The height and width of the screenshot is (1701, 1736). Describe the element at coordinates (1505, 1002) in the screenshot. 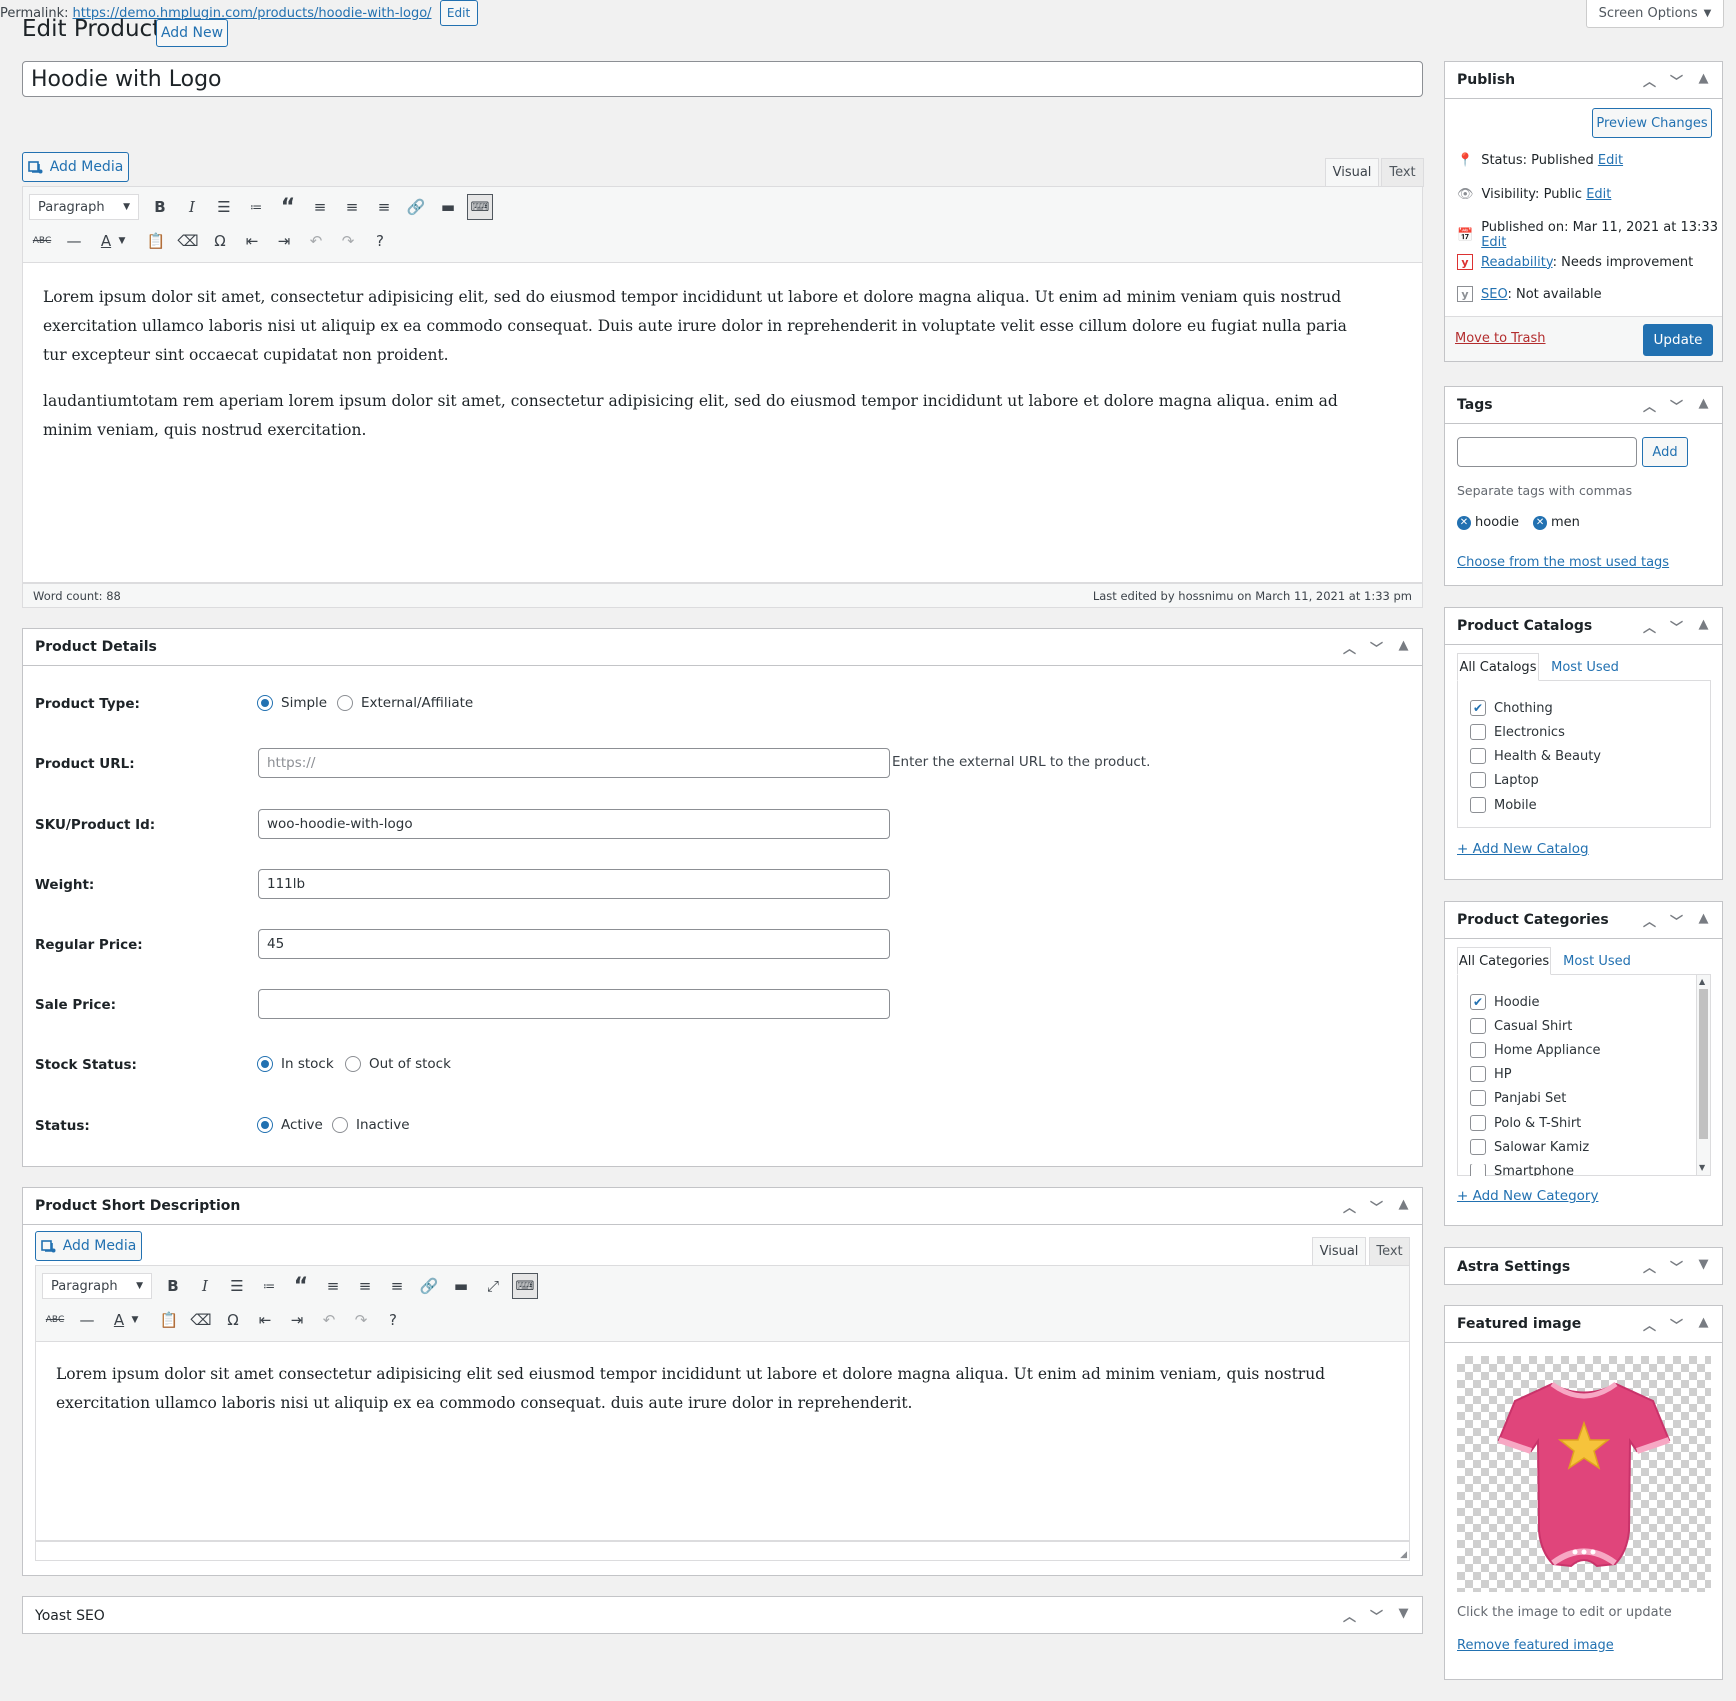

I see `category-item: ✔ Hoodie` at that location.